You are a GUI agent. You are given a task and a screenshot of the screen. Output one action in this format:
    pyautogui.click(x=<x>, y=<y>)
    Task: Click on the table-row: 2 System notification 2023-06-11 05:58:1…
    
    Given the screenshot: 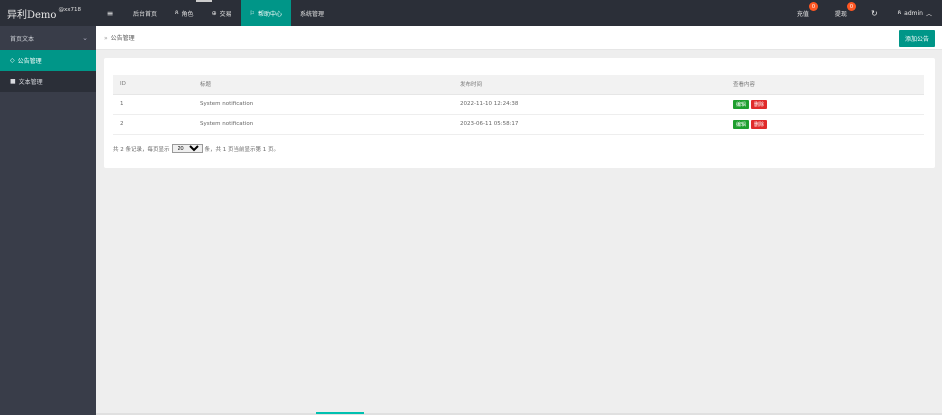 What is the action you would take?
    pyautogui.click(x=518, y=124)
    